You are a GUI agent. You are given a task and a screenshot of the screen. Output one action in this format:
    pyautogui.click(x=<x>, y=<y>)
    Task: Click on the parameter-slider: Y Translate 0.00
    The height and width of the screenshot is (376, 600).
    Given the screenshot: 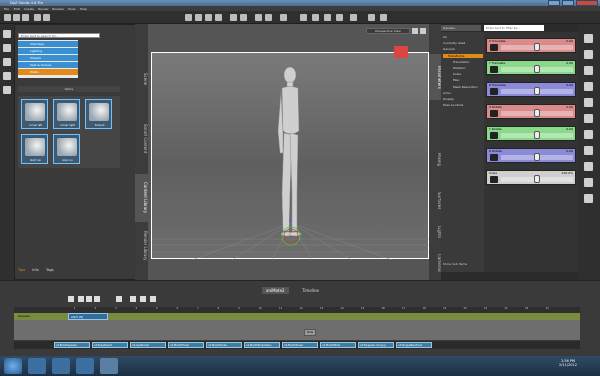 What is the action you would take?
    pyautogui.click(x=531, y=67)
    